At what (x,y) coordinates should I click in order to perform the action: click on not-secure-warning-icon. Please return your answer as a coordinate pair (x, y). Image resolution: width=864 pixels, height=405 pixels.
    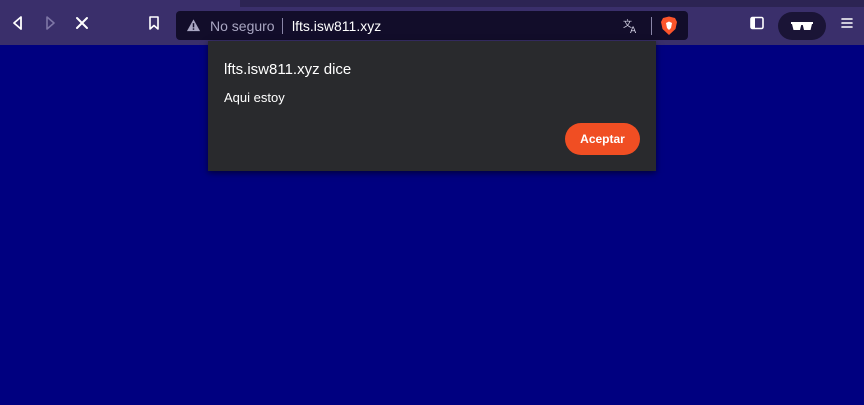
    Looking at the image, I should click on (193, 25).